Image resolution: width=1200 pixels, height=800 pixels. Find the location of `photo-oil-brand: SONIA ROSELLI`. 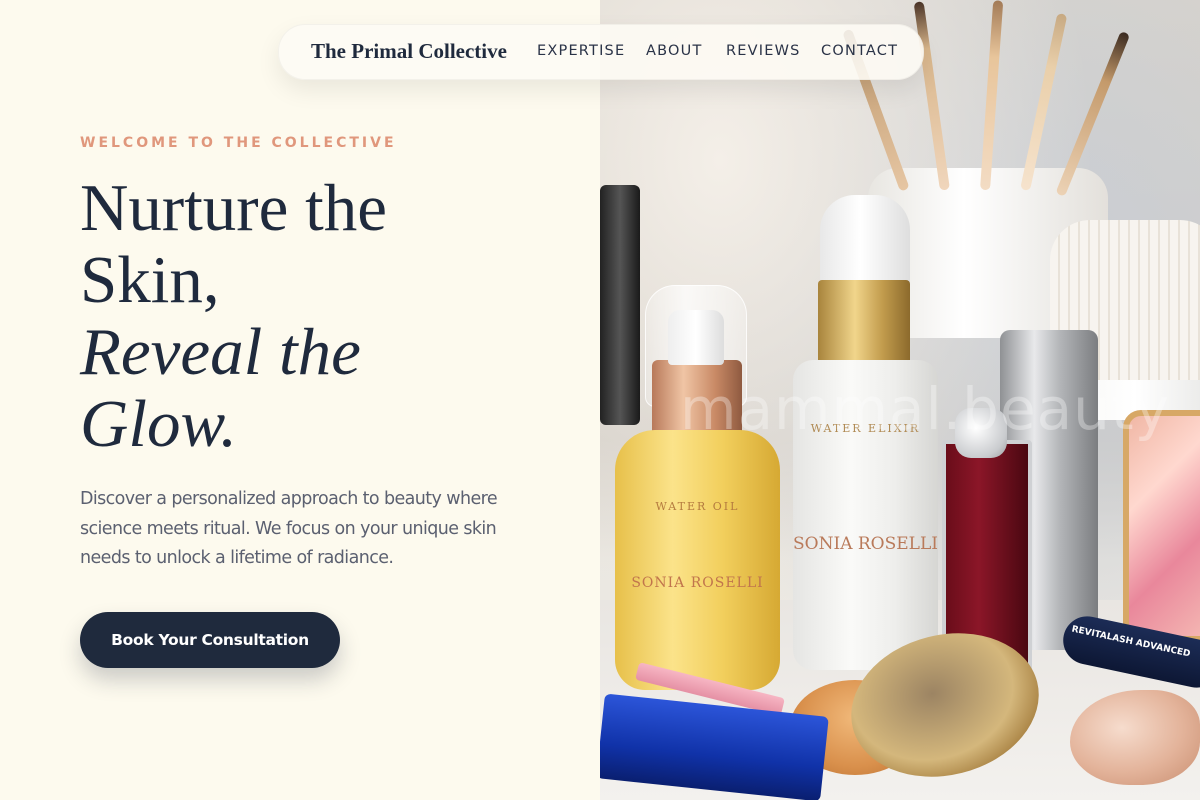

photo-oil-brand: SONIA ROSELLI is located at coordinates (697, 583).